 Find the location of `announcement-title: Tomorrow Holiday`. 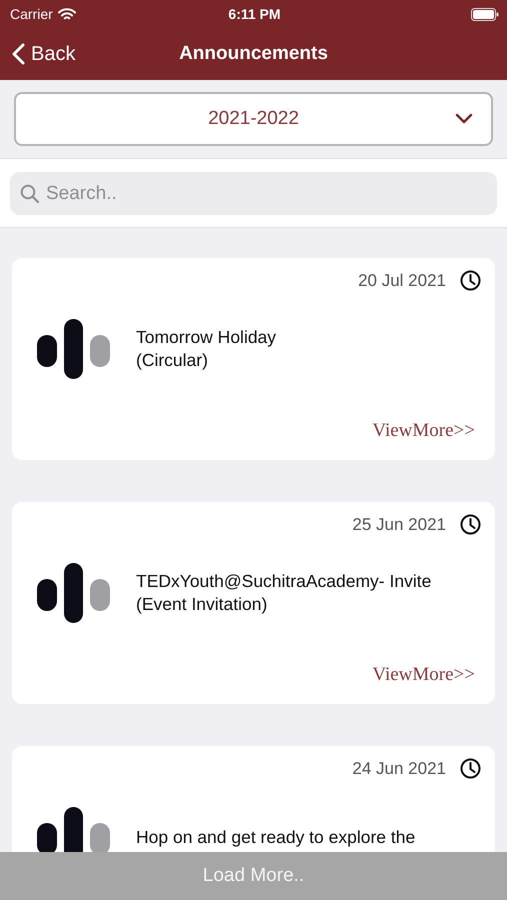

announcement-title: Tomorrow Holiday is located at coordinates (206, 337).